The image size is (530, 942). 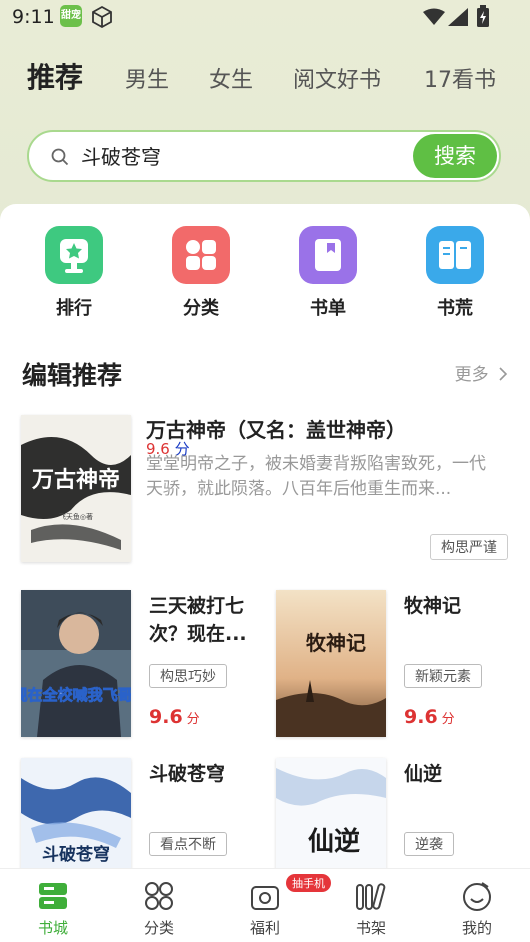 I want to click on grid-icon, so click(x=201, y=255).